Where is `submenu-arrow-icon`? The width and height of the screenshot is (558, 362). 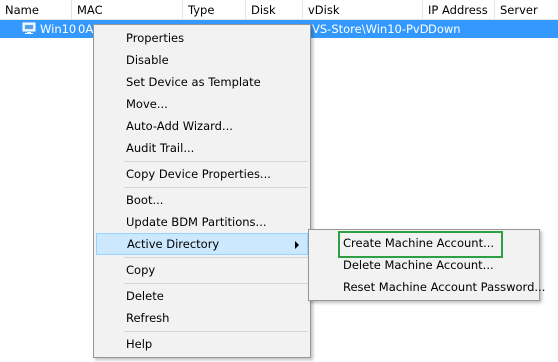
submenu-arrow-icon is located at coordinates (297, 245).